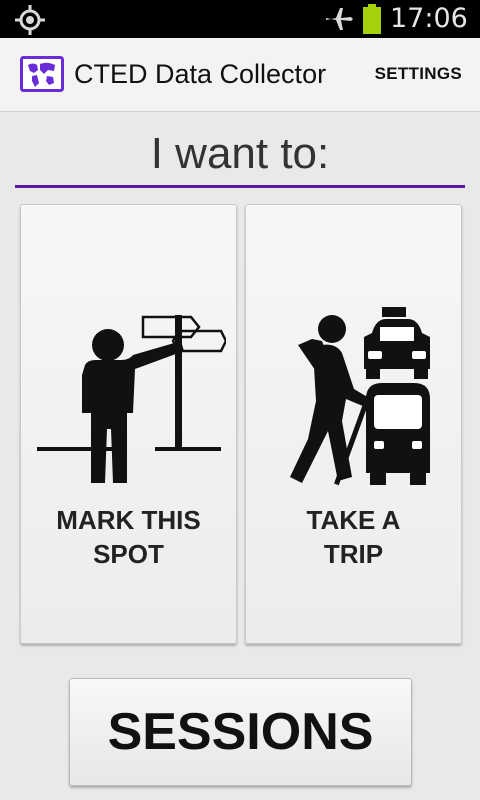 The width and height of the screenshot is (480, 800). Describe the element at coordinates (128, 537) in the screenshot. I see `mark-this-spot-label: MARK THIS SPOT` at that location.